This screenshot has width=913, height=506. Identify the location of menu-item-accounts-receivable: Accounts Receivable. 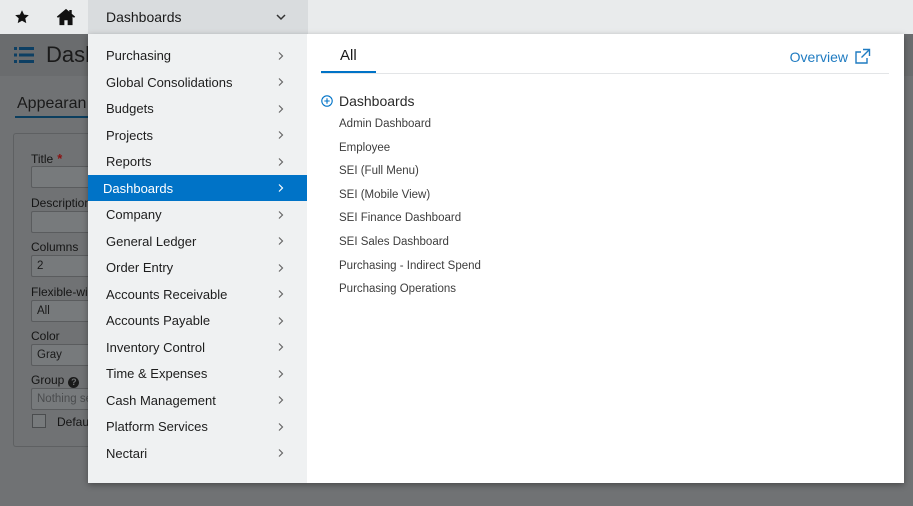
(197, 294).